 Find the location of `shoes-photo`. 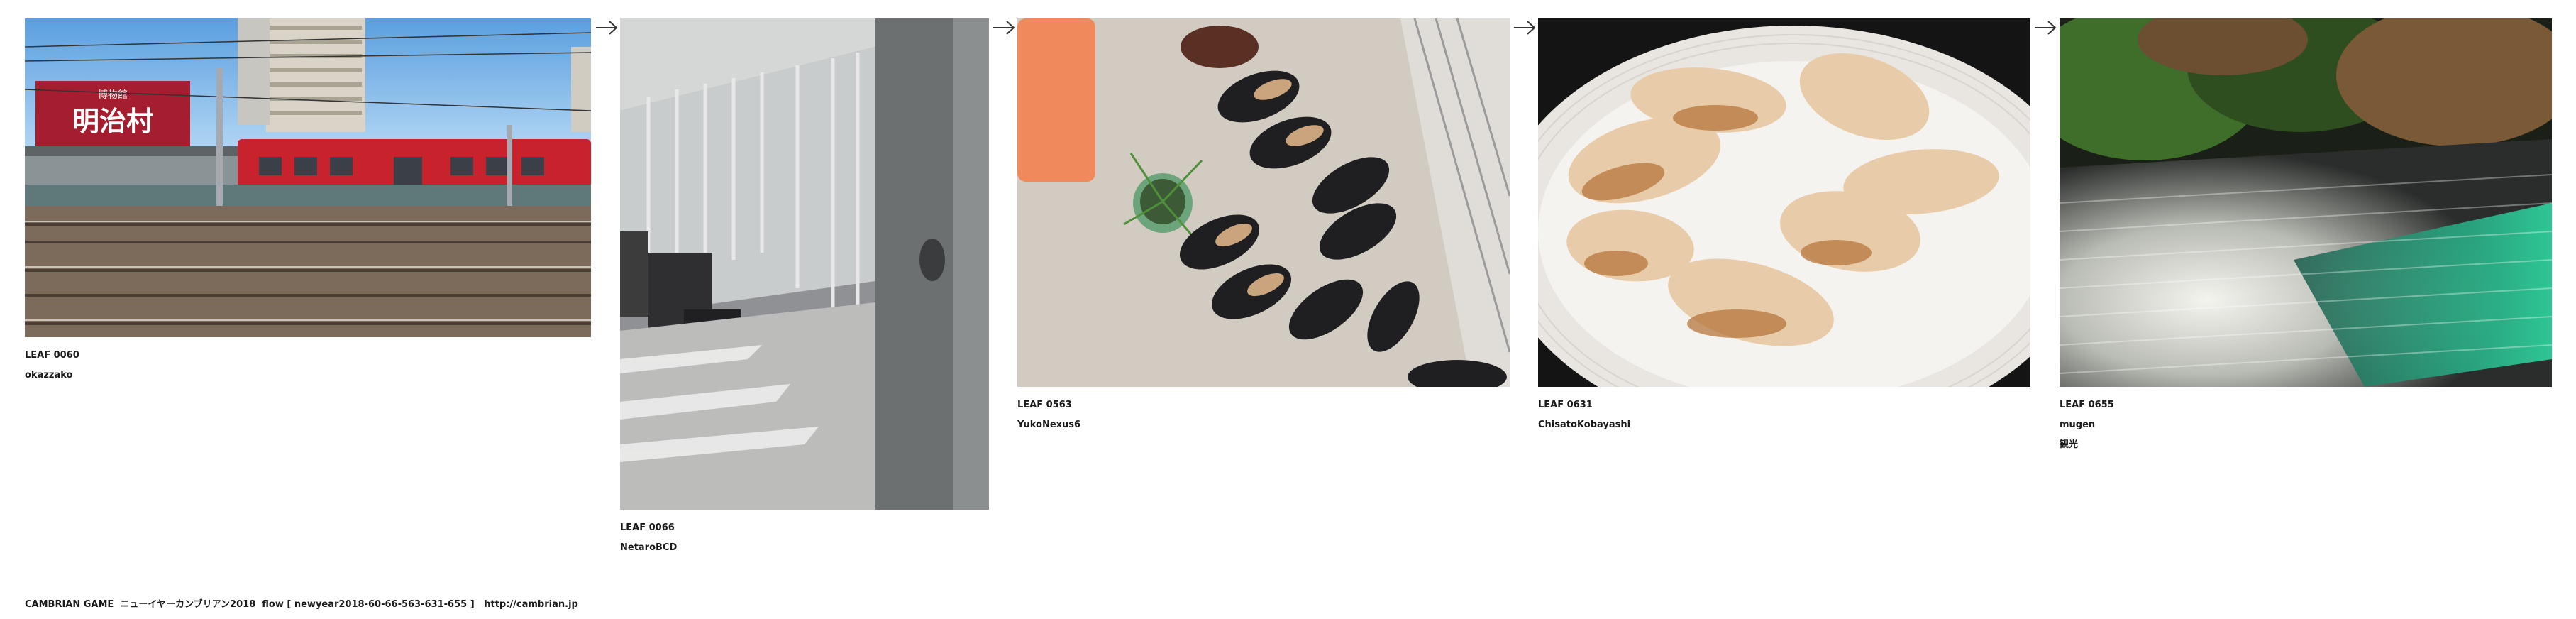

shoes-photo is located at coordinates (1263, 202).